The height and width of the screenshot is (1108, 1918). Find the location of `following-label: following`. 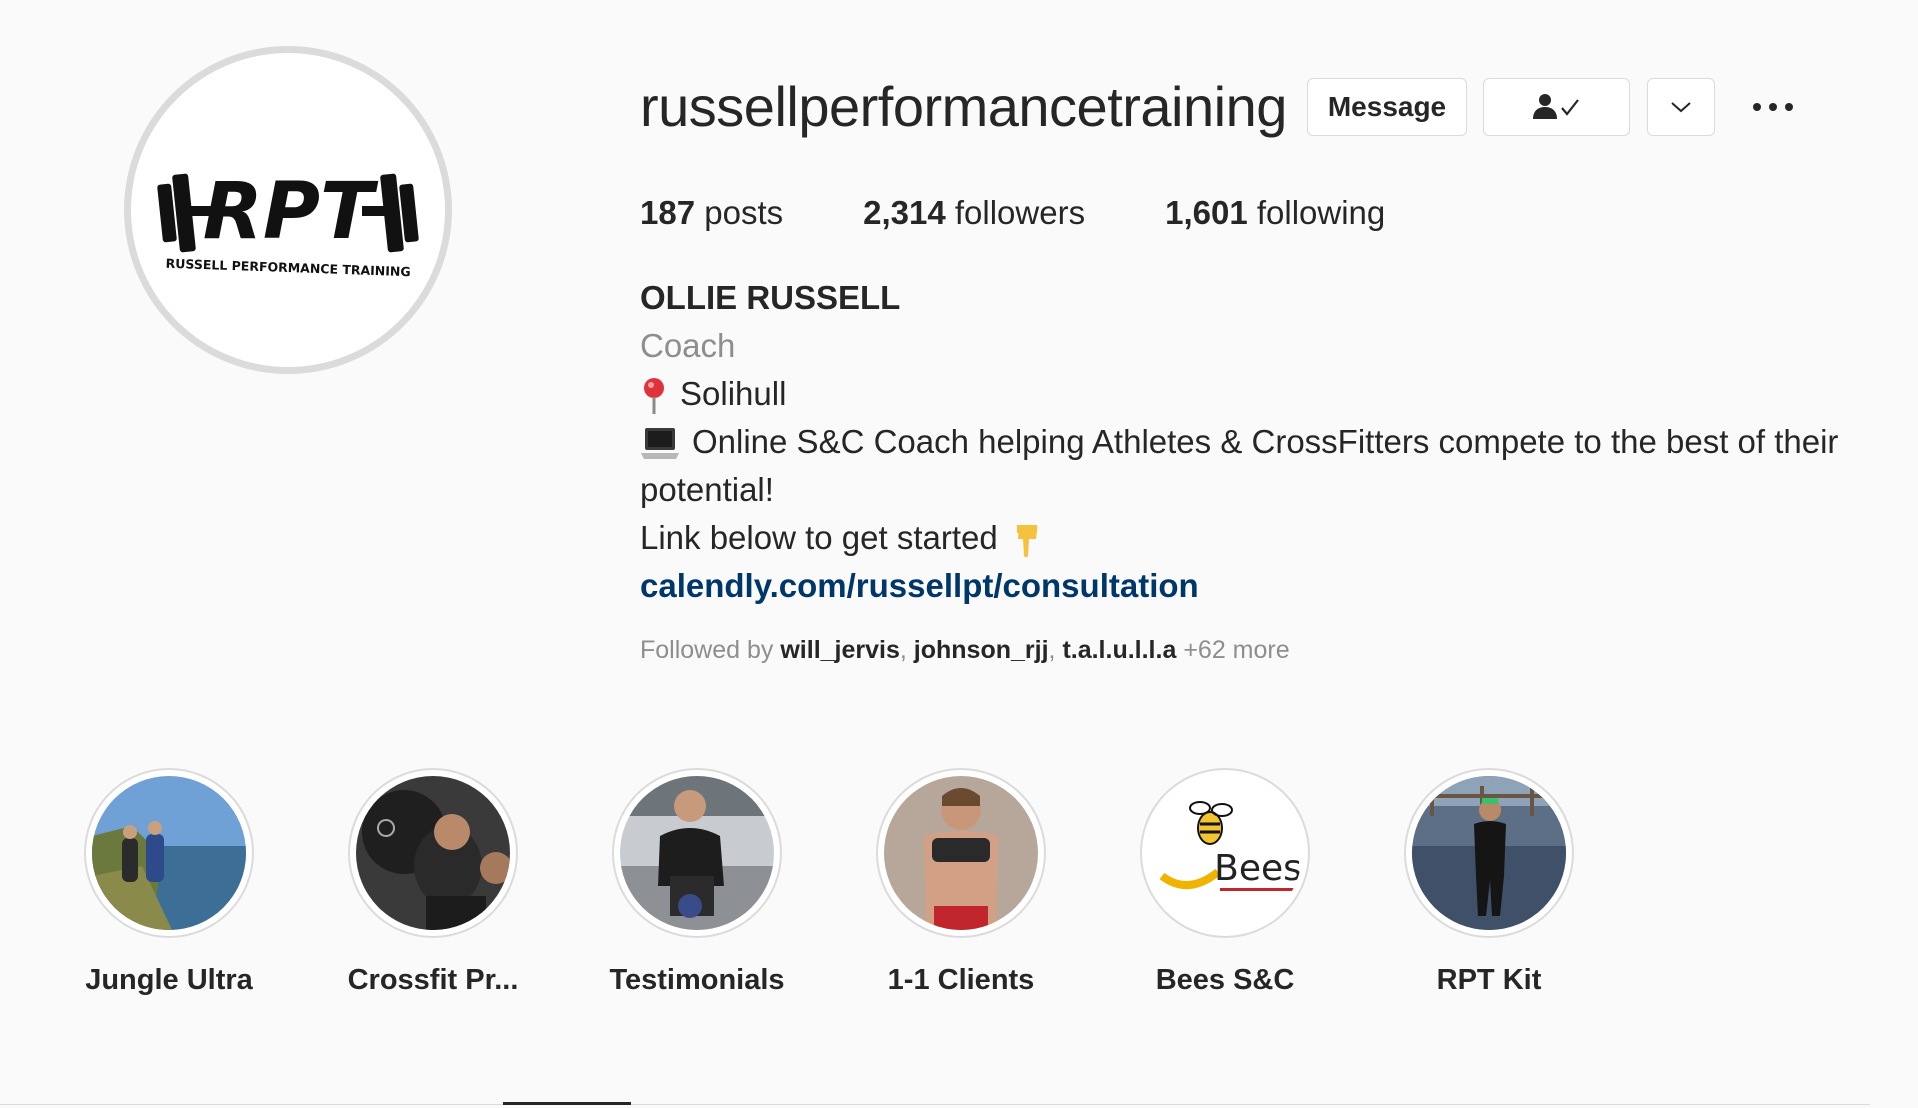

following-label: following is located at coordinates (1321, 212).